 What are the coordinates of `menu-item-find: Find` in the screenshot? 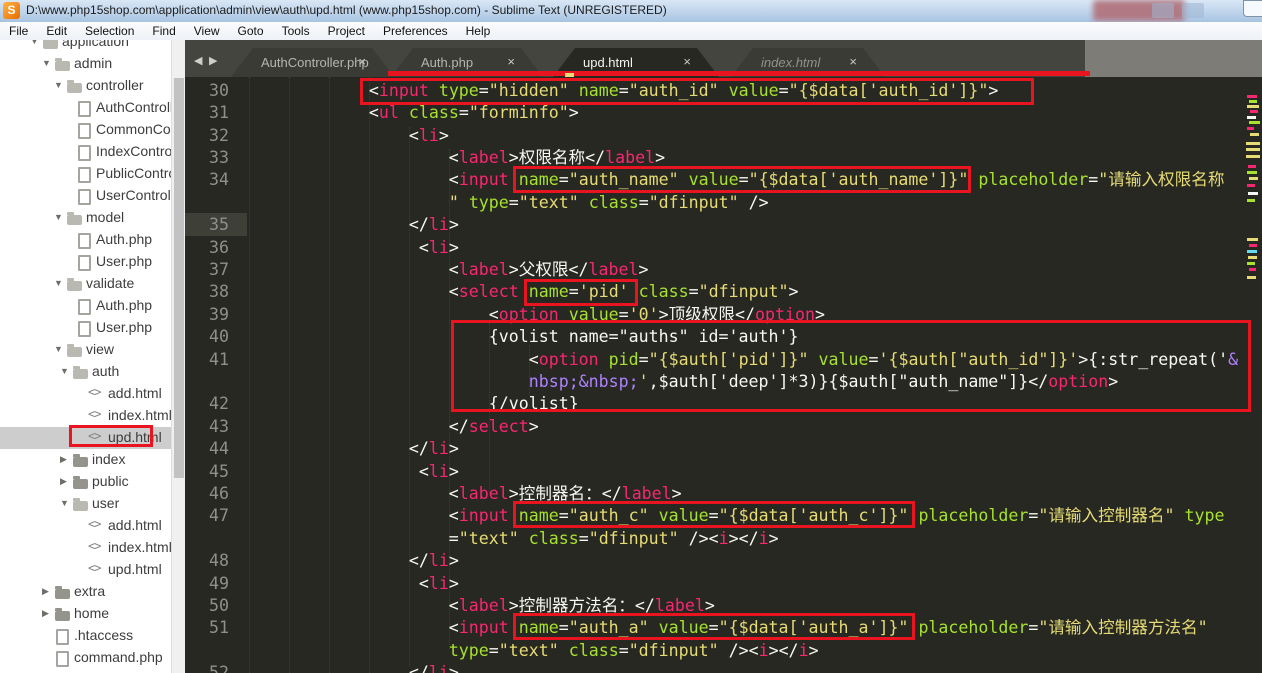 It's located at (163, 31).